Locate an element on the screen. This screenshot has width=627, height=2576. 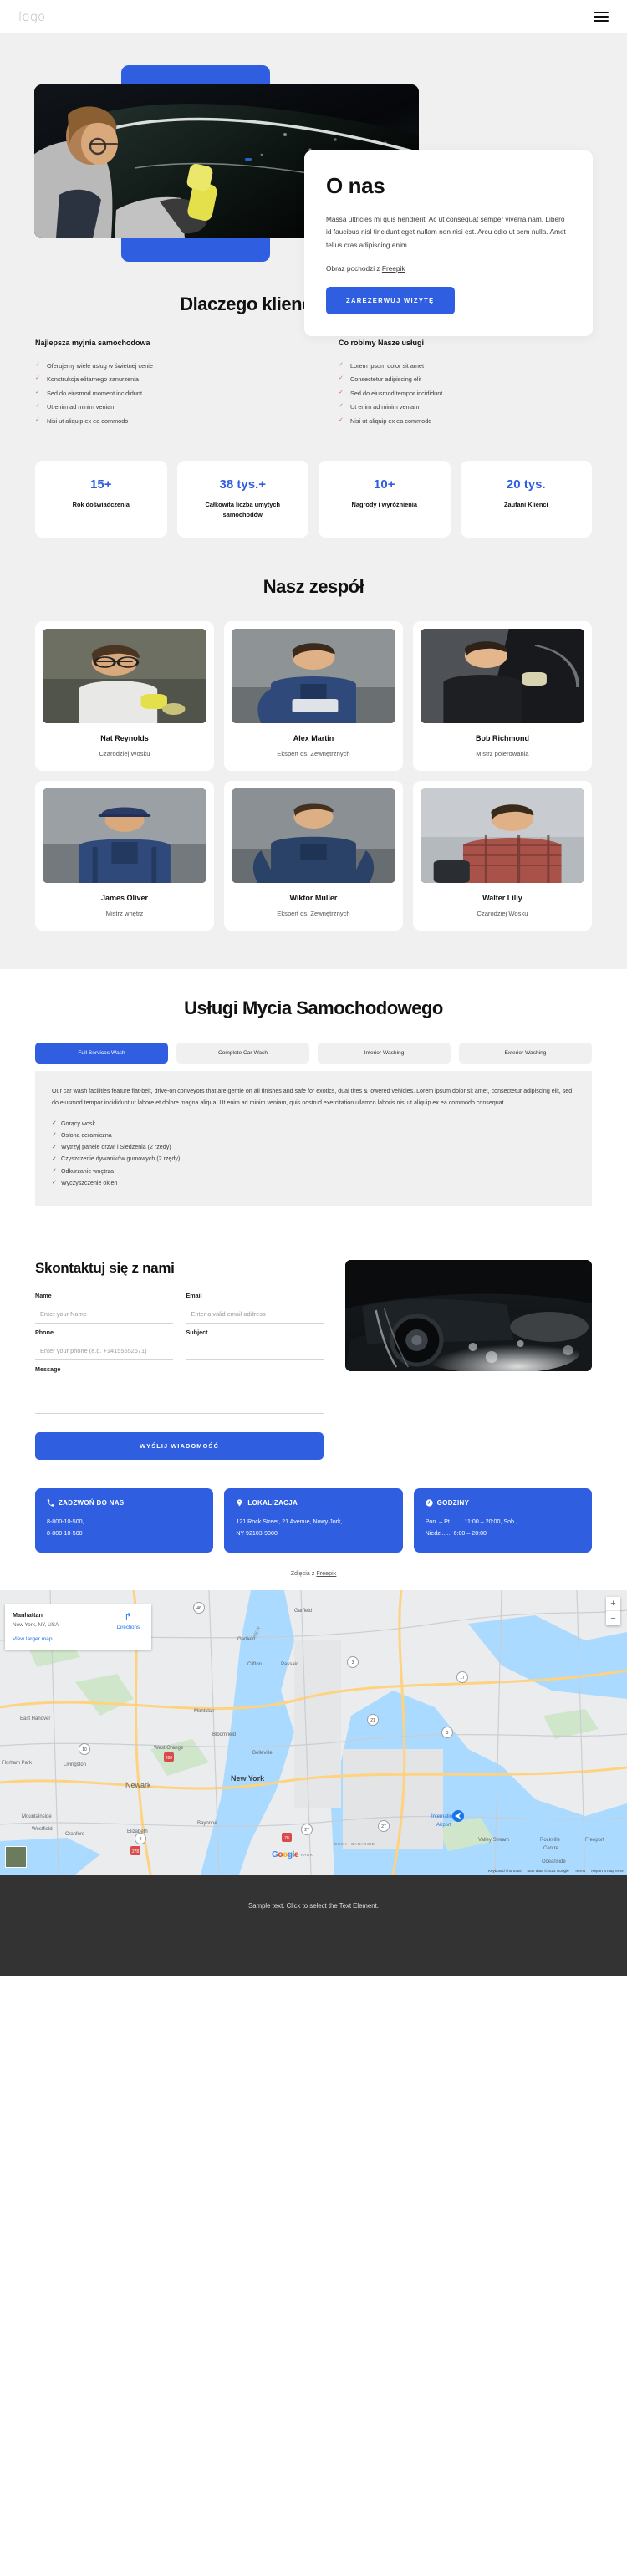
send-message-button: WYŚLIJ WIADOMOŚĆ is located at coordinates (179, 1445).